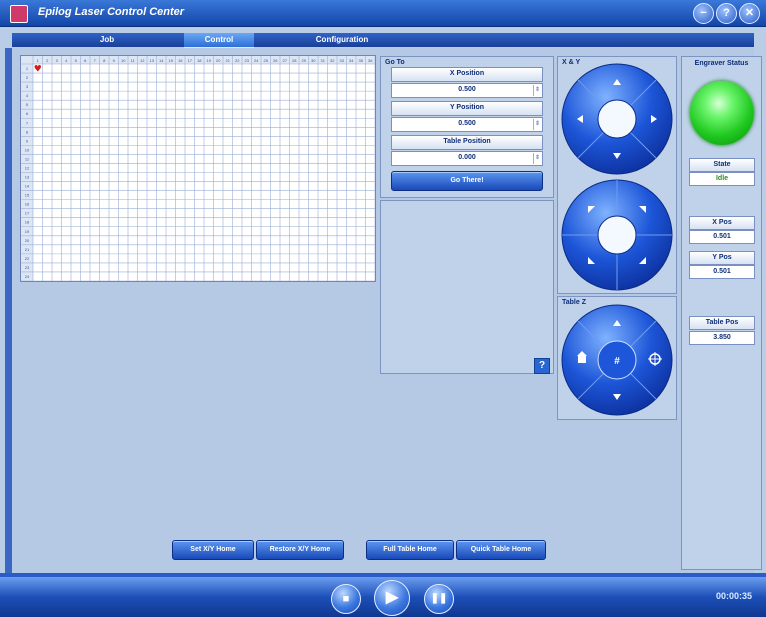 This screenshot has height=617, width=766. I want to click on app-icon, so click(19, 14).